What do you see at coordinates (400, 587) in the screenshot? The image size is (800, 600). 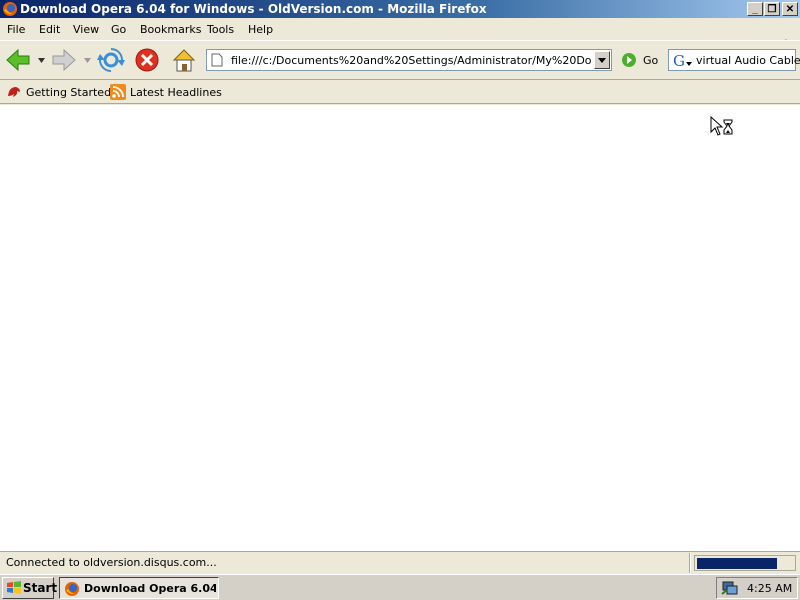 I see `taskbar: Start Download Opera 6.04 ... 4:25 AM` at bounding box center [400, 587].